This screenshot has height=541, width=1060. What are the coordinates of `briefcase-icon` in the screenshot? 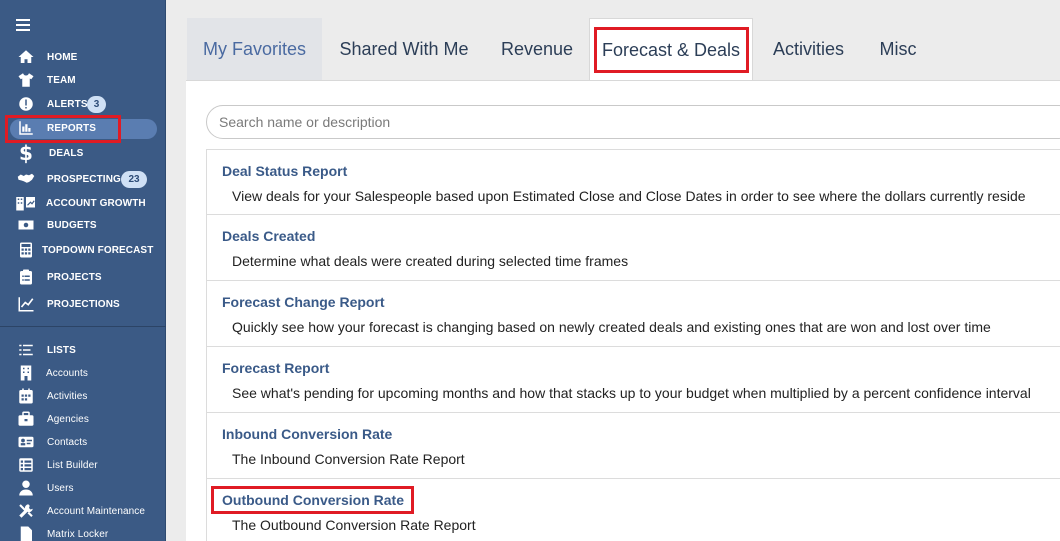 It's located at (26, 419).